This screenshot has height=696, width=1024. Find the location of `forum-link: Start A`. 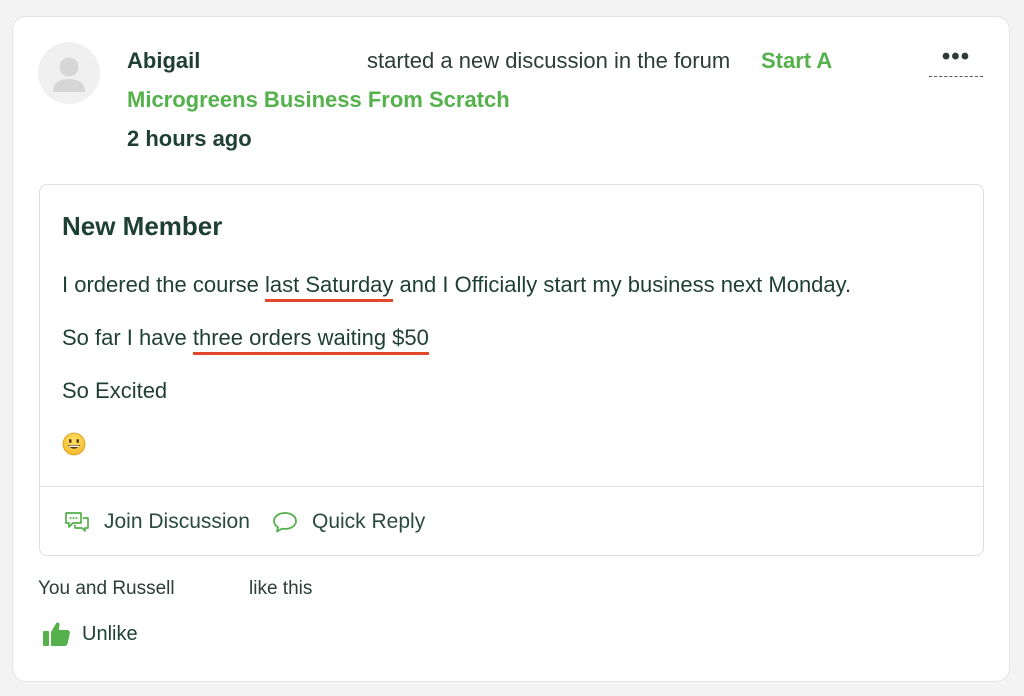

forum-link: Start A is located at coordinates (796, 61).